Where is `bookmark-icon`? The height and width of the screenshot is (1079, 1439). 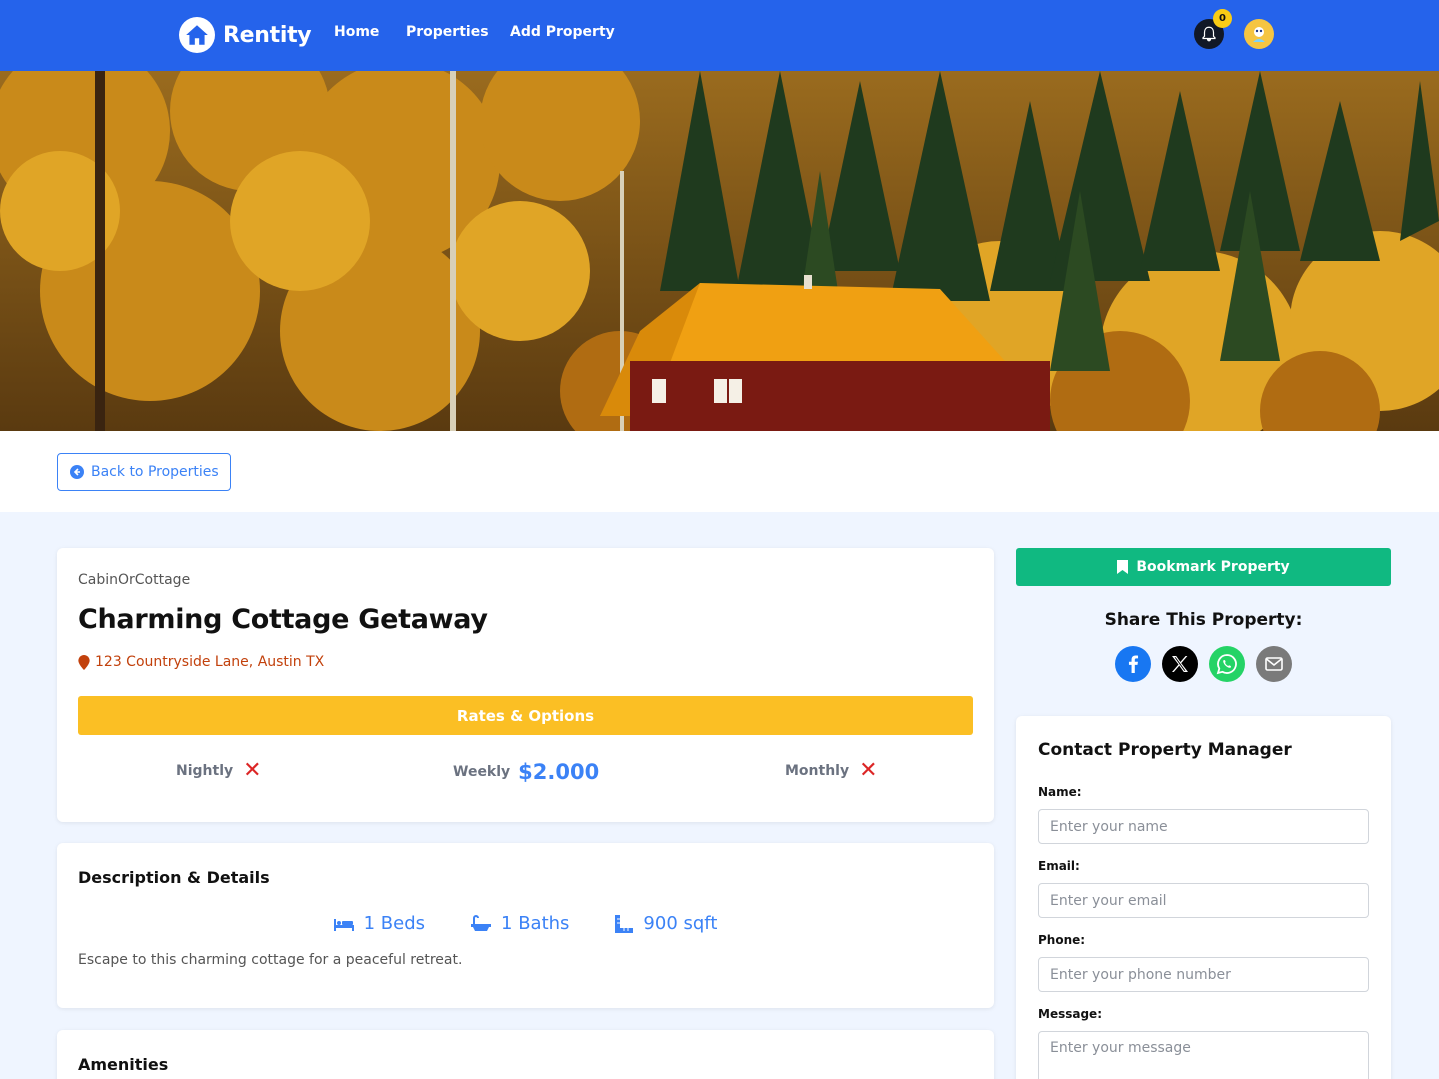
bookmark-icon is located at coordinates (1123, 567).